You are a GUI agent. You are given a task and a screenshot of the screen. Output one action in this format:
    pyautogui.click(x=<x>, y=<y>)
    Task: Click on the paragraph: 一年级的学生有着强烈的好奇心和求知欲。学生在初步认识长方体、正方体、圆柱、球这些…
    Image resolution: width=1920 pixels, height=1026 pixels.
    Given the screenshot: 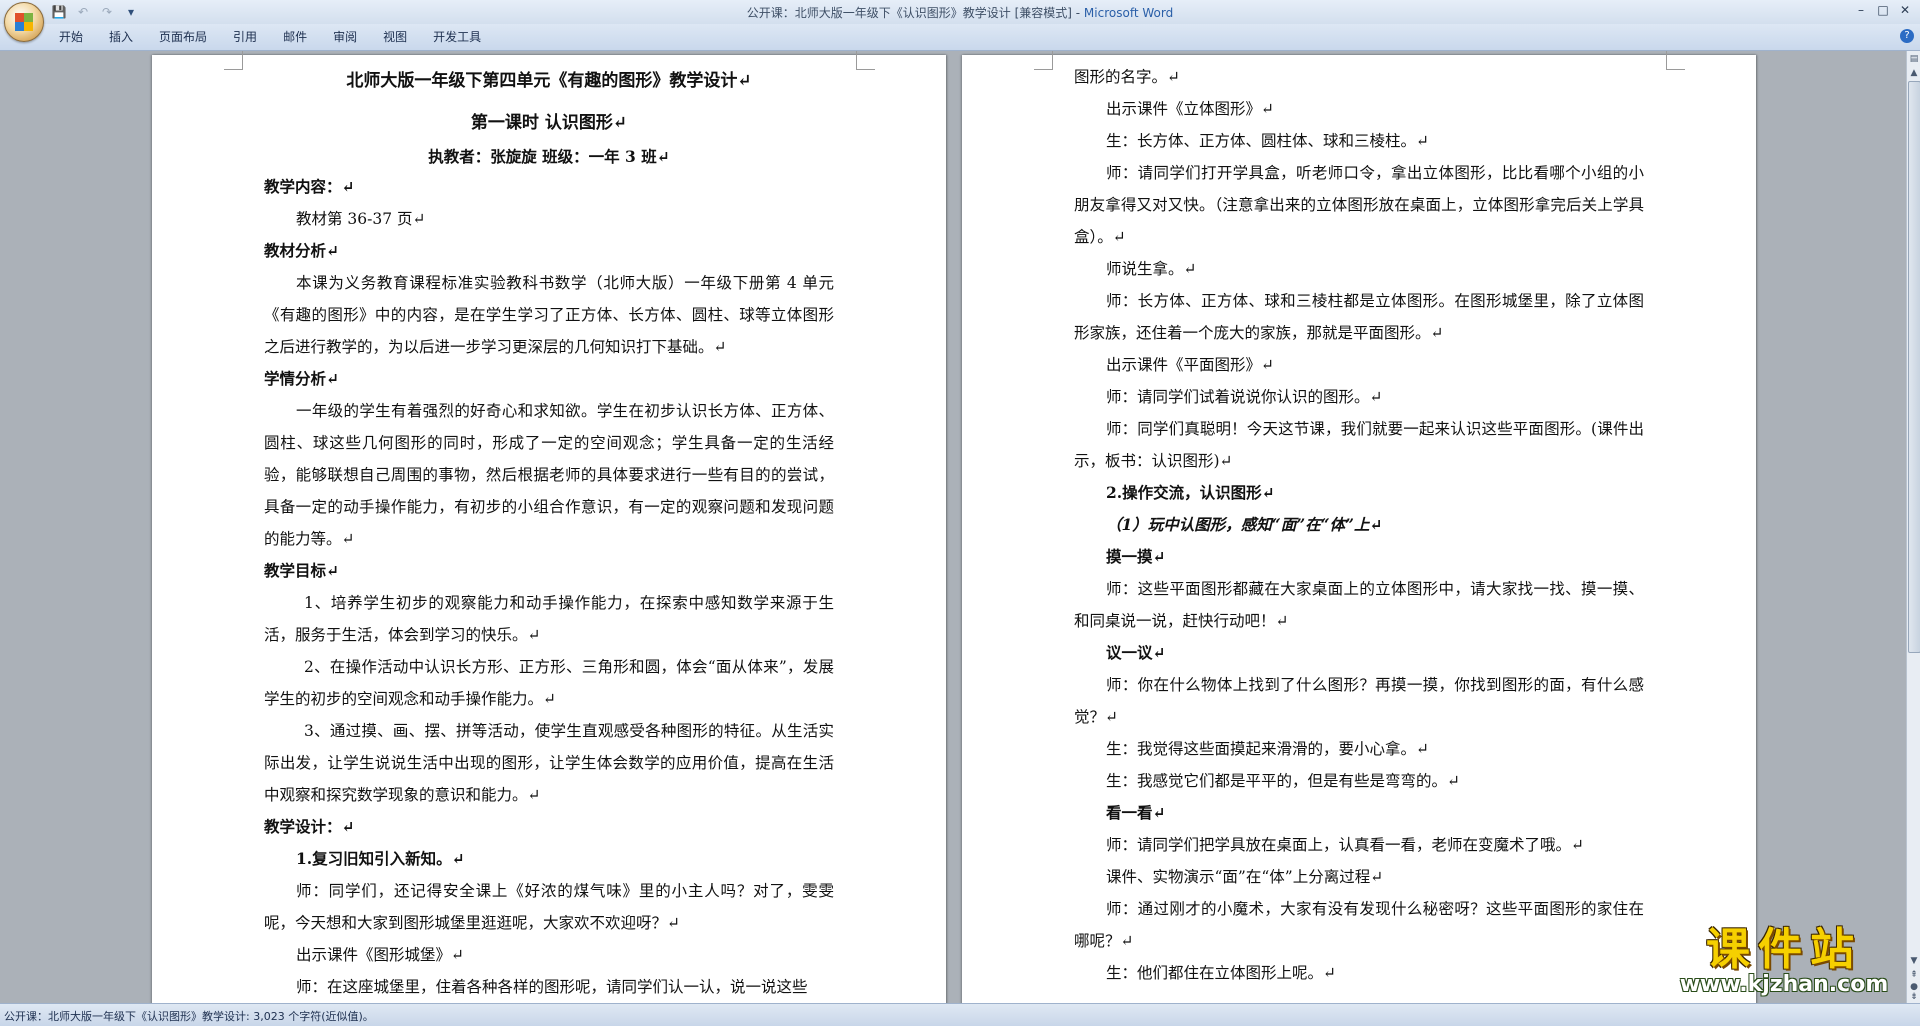 What is the action you would take?
    pyautogui.click(x=549, y=475)
    